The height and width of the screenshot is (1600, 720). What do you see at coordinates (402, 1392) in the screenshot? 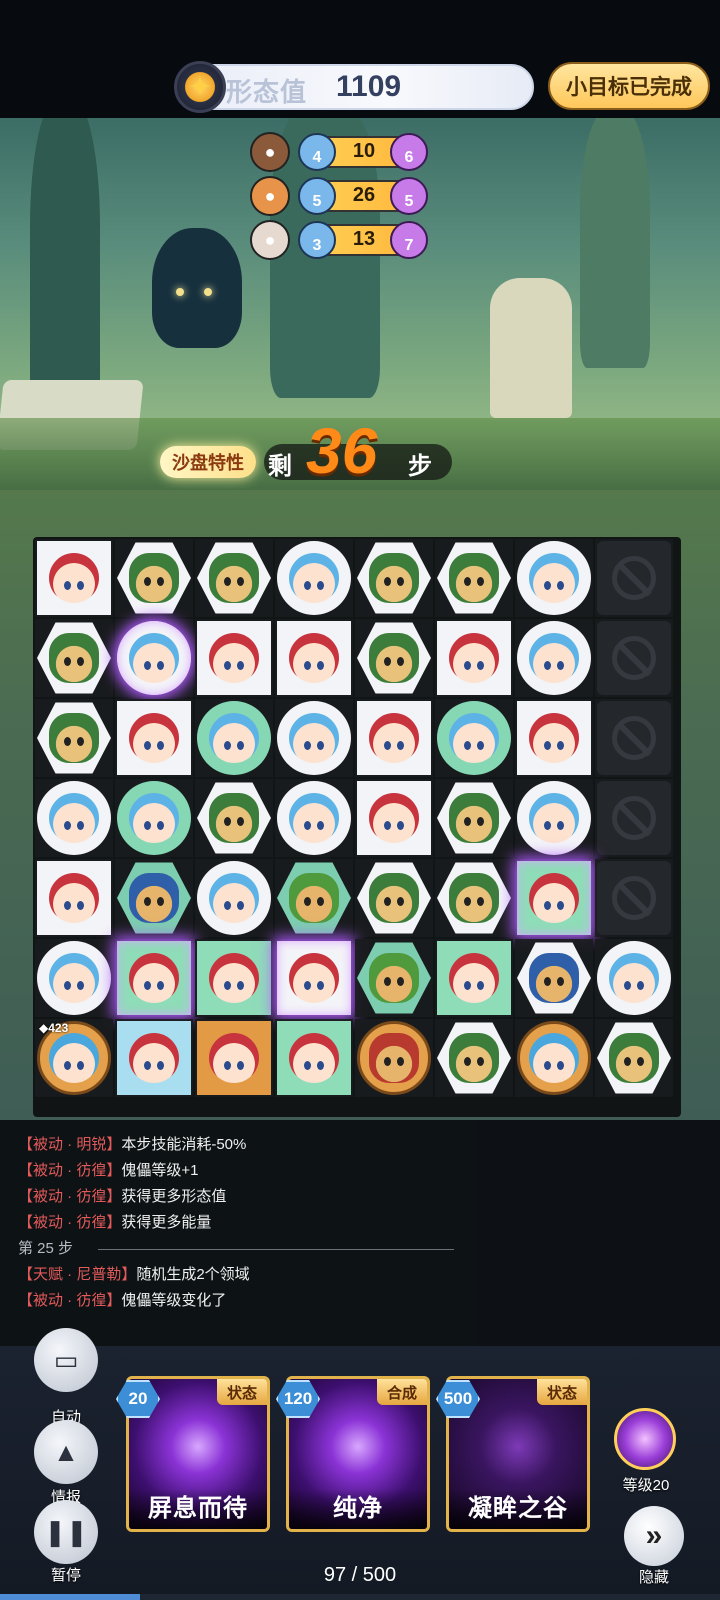
I see `card-type-tag: 合成` at bounding box center [402, 1392].